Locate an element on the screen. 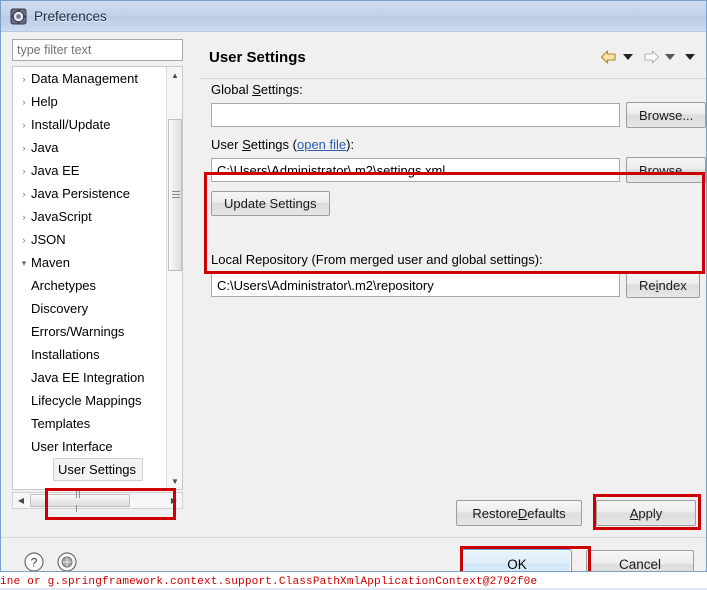 This screenshot has width=707, height=590. tree-item-javascript: › JavaScript is located at coordinates (97, 216).